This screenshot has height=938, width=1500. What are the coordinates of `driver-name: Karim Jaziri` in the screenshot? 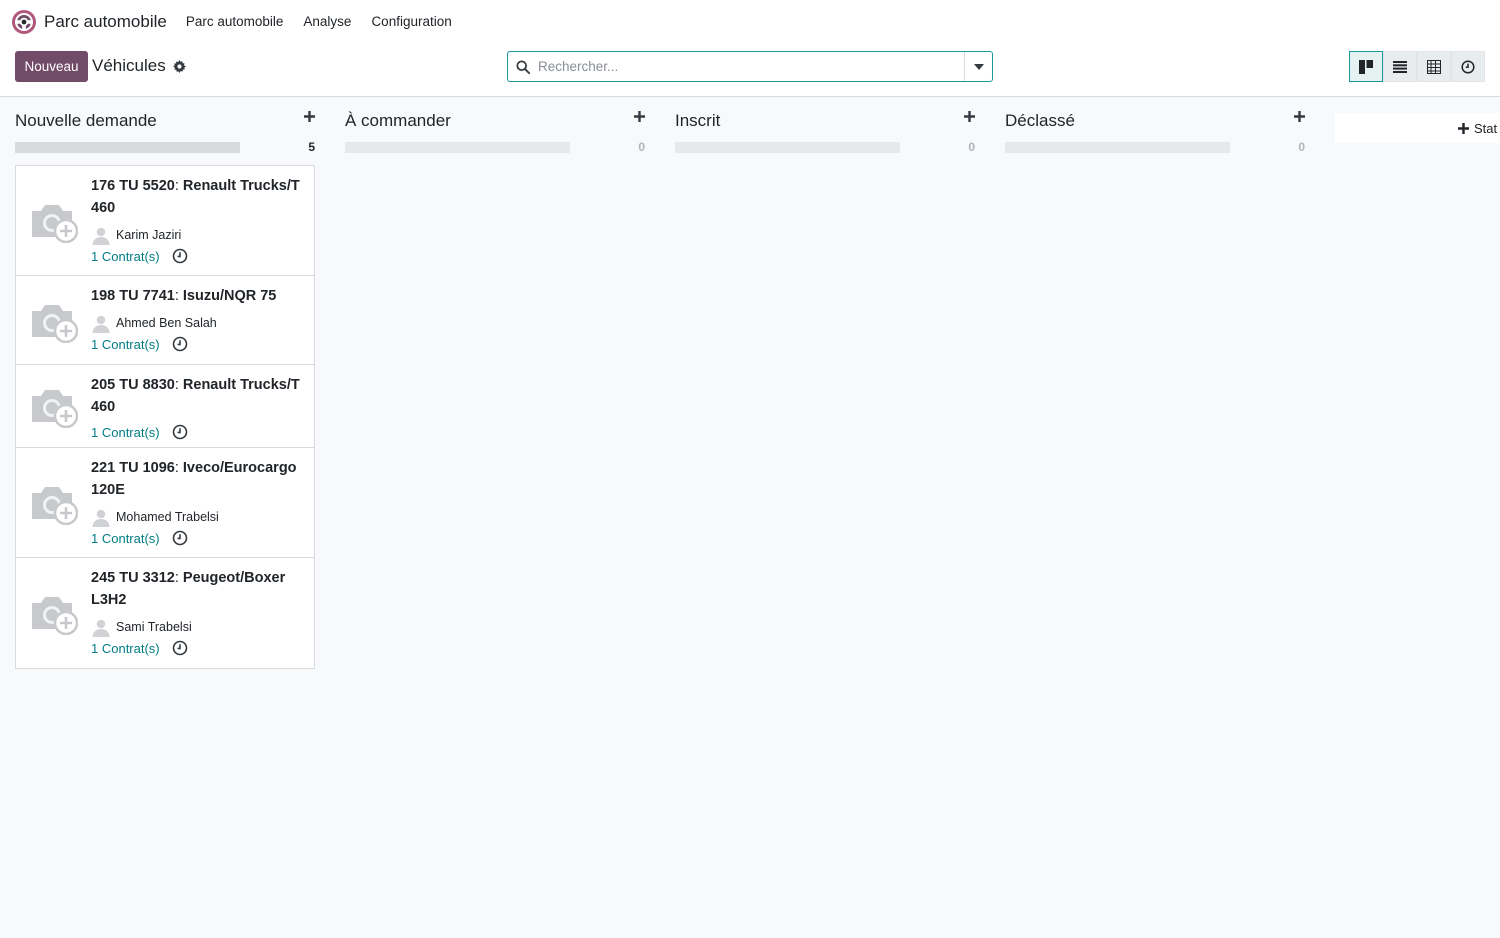 It's located at (149, 235).